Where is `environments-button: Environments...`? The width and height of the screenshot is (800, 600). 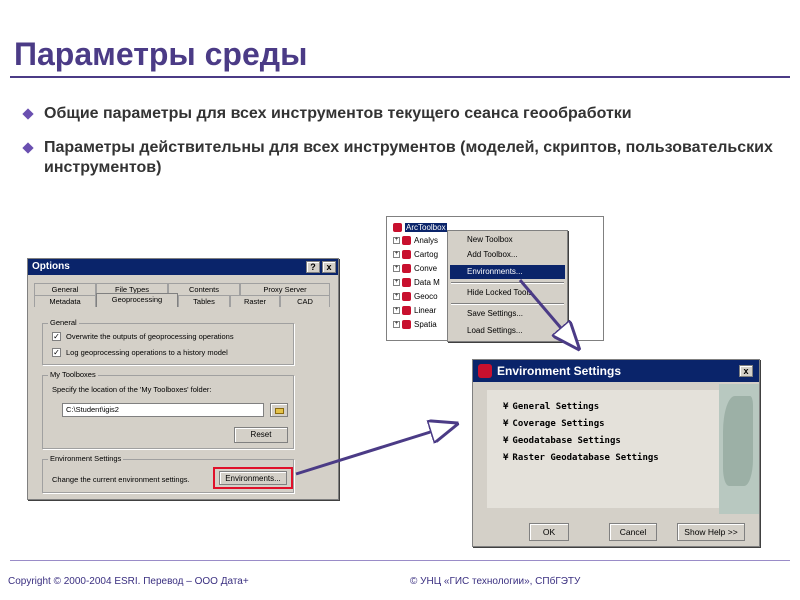
environments-button: Environments... is located at coordinates (253, 478).